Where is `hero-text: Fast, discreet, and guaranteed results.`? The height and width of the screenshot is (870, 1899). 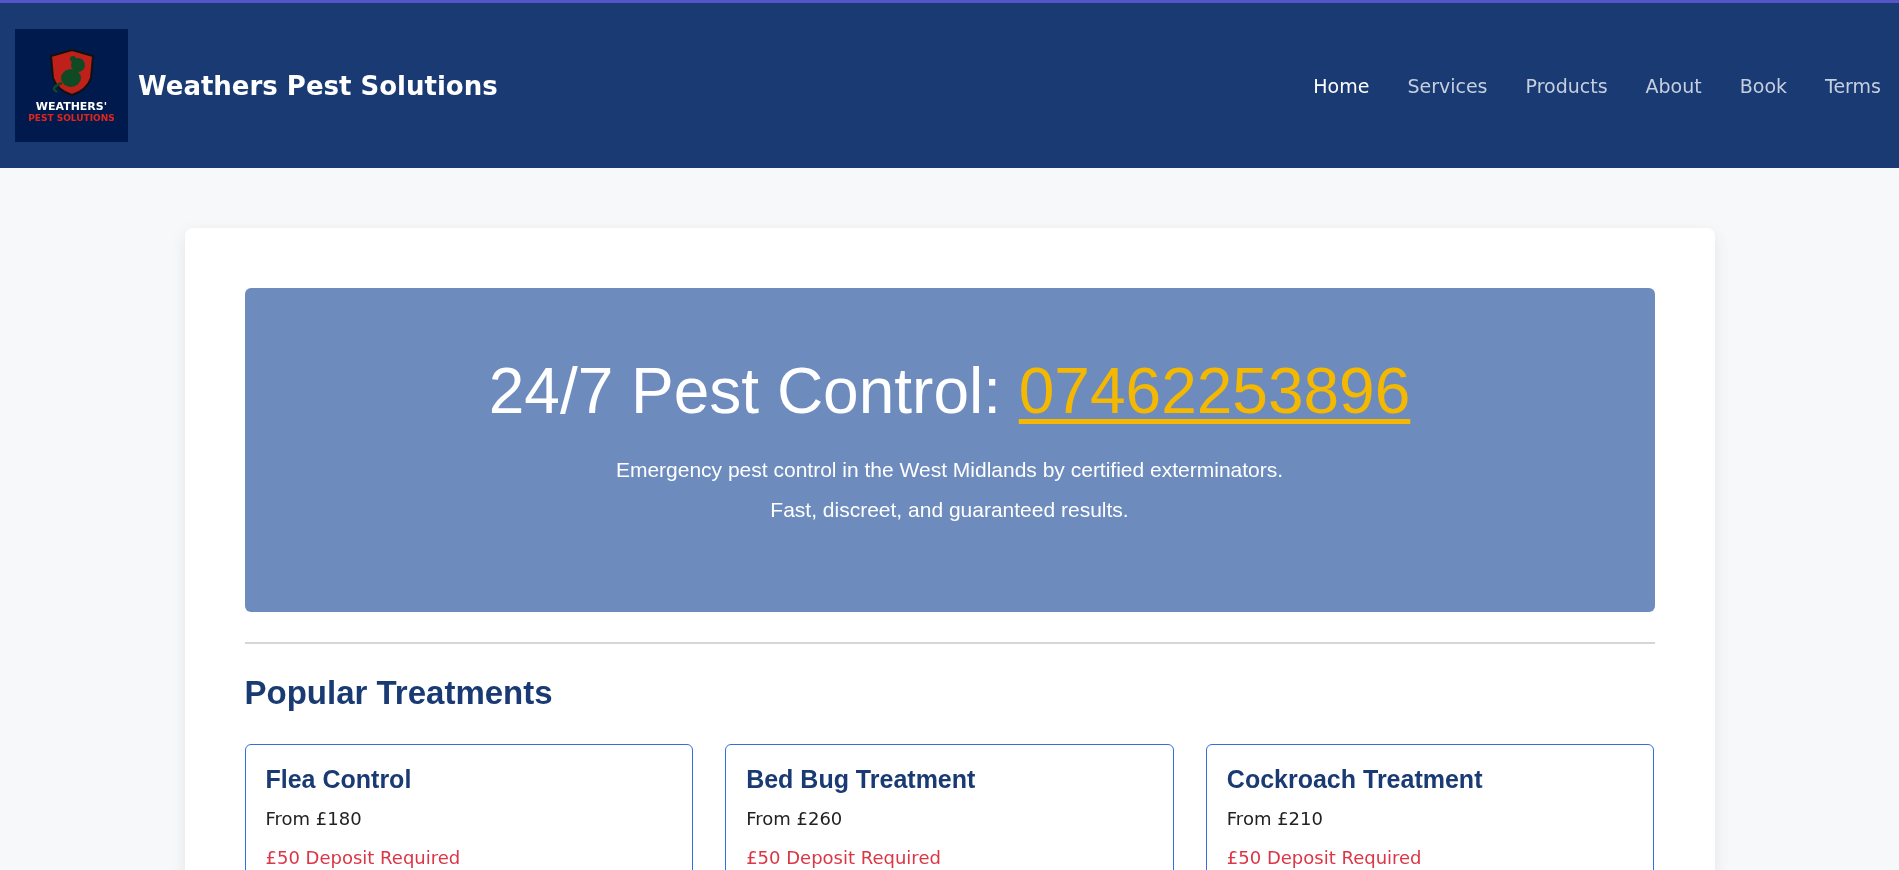
hero-text: Fast, discreet, and guaranteed results. is located at coordinates (949, 510).